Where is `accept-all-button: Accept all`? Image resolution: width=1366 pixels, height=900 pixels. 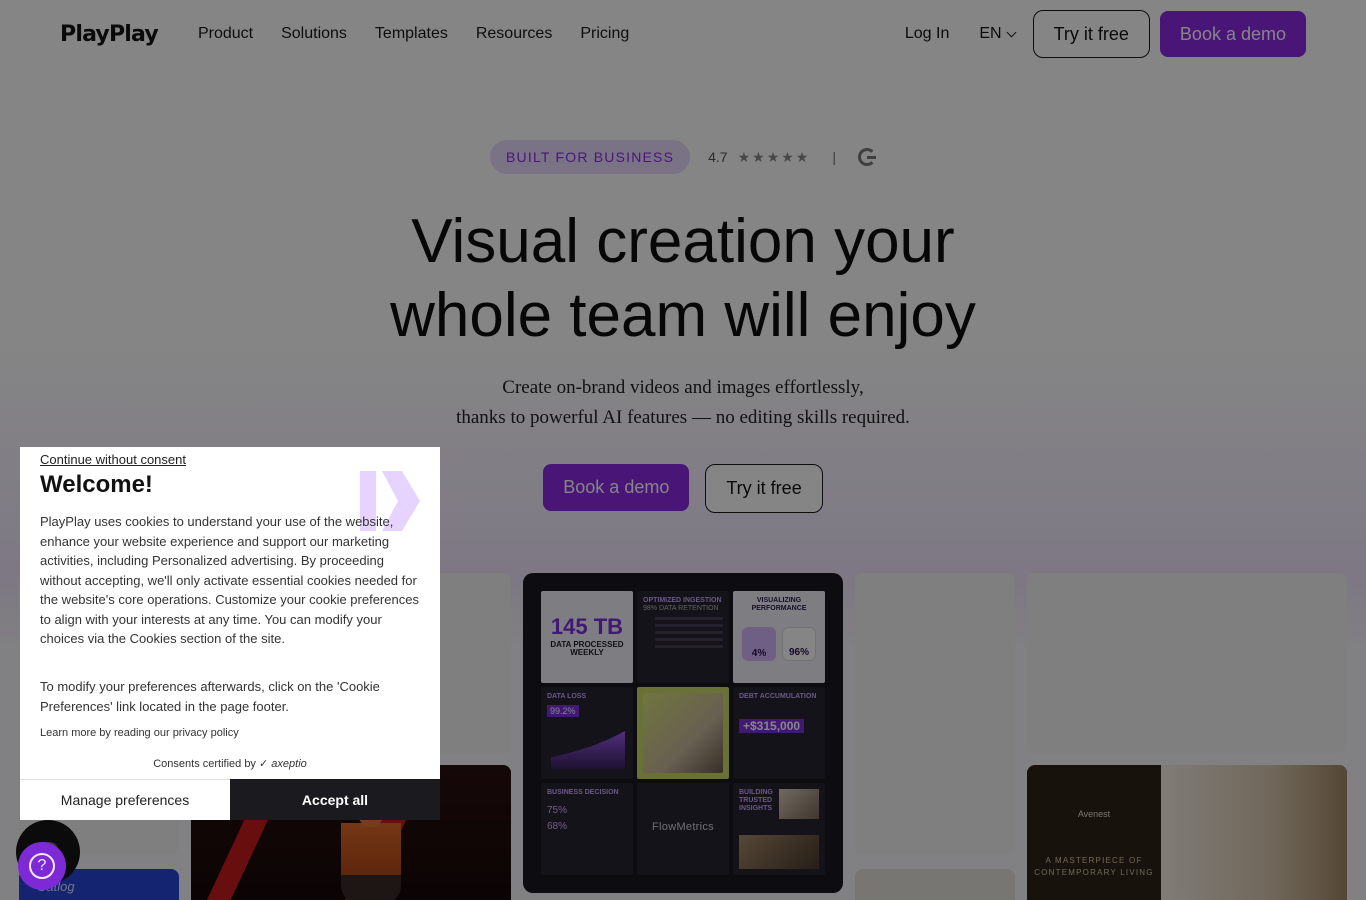
accept-all-button: Accept all is located at coordinates (335, 799).